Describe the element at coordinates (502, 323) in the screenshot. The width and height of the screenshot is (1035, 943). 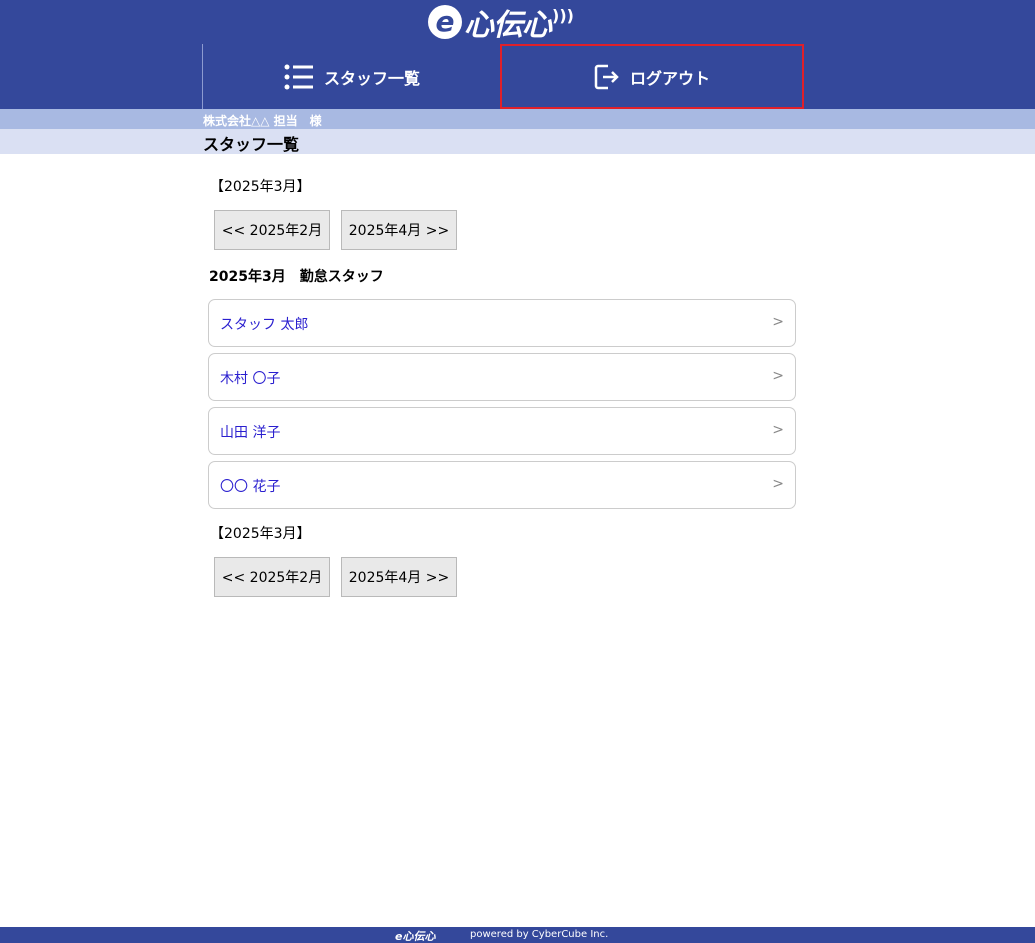
I see `staff-list-item: スタッフ 太郎 >` at that location.